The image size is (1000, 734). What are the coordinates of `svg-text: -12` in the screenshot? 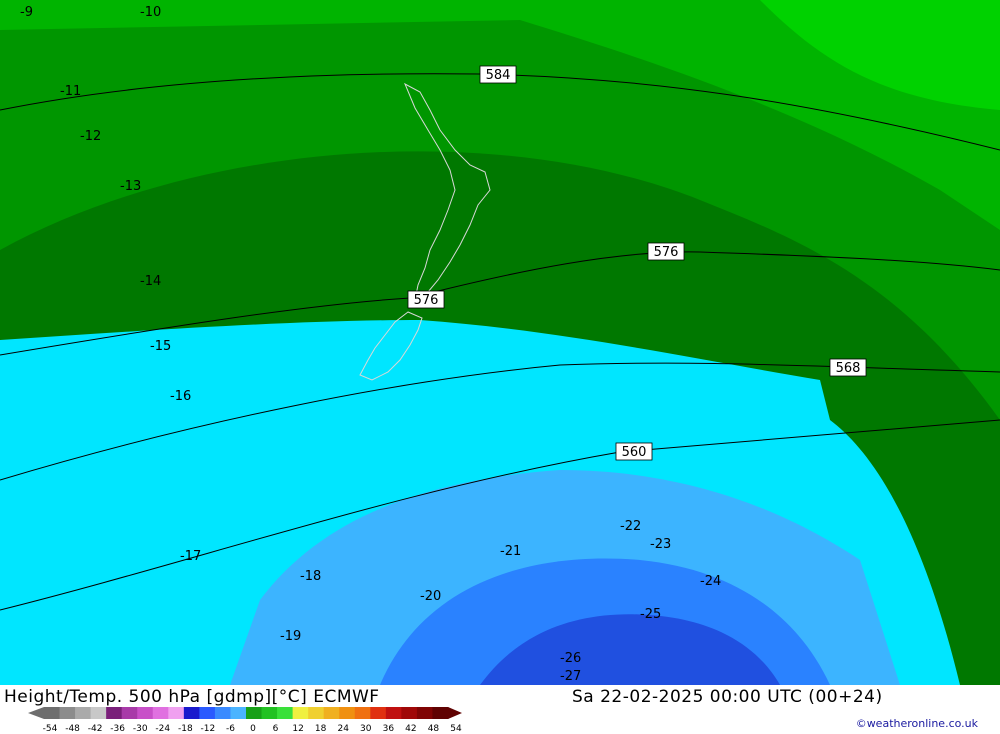 It's located at (90, 136).